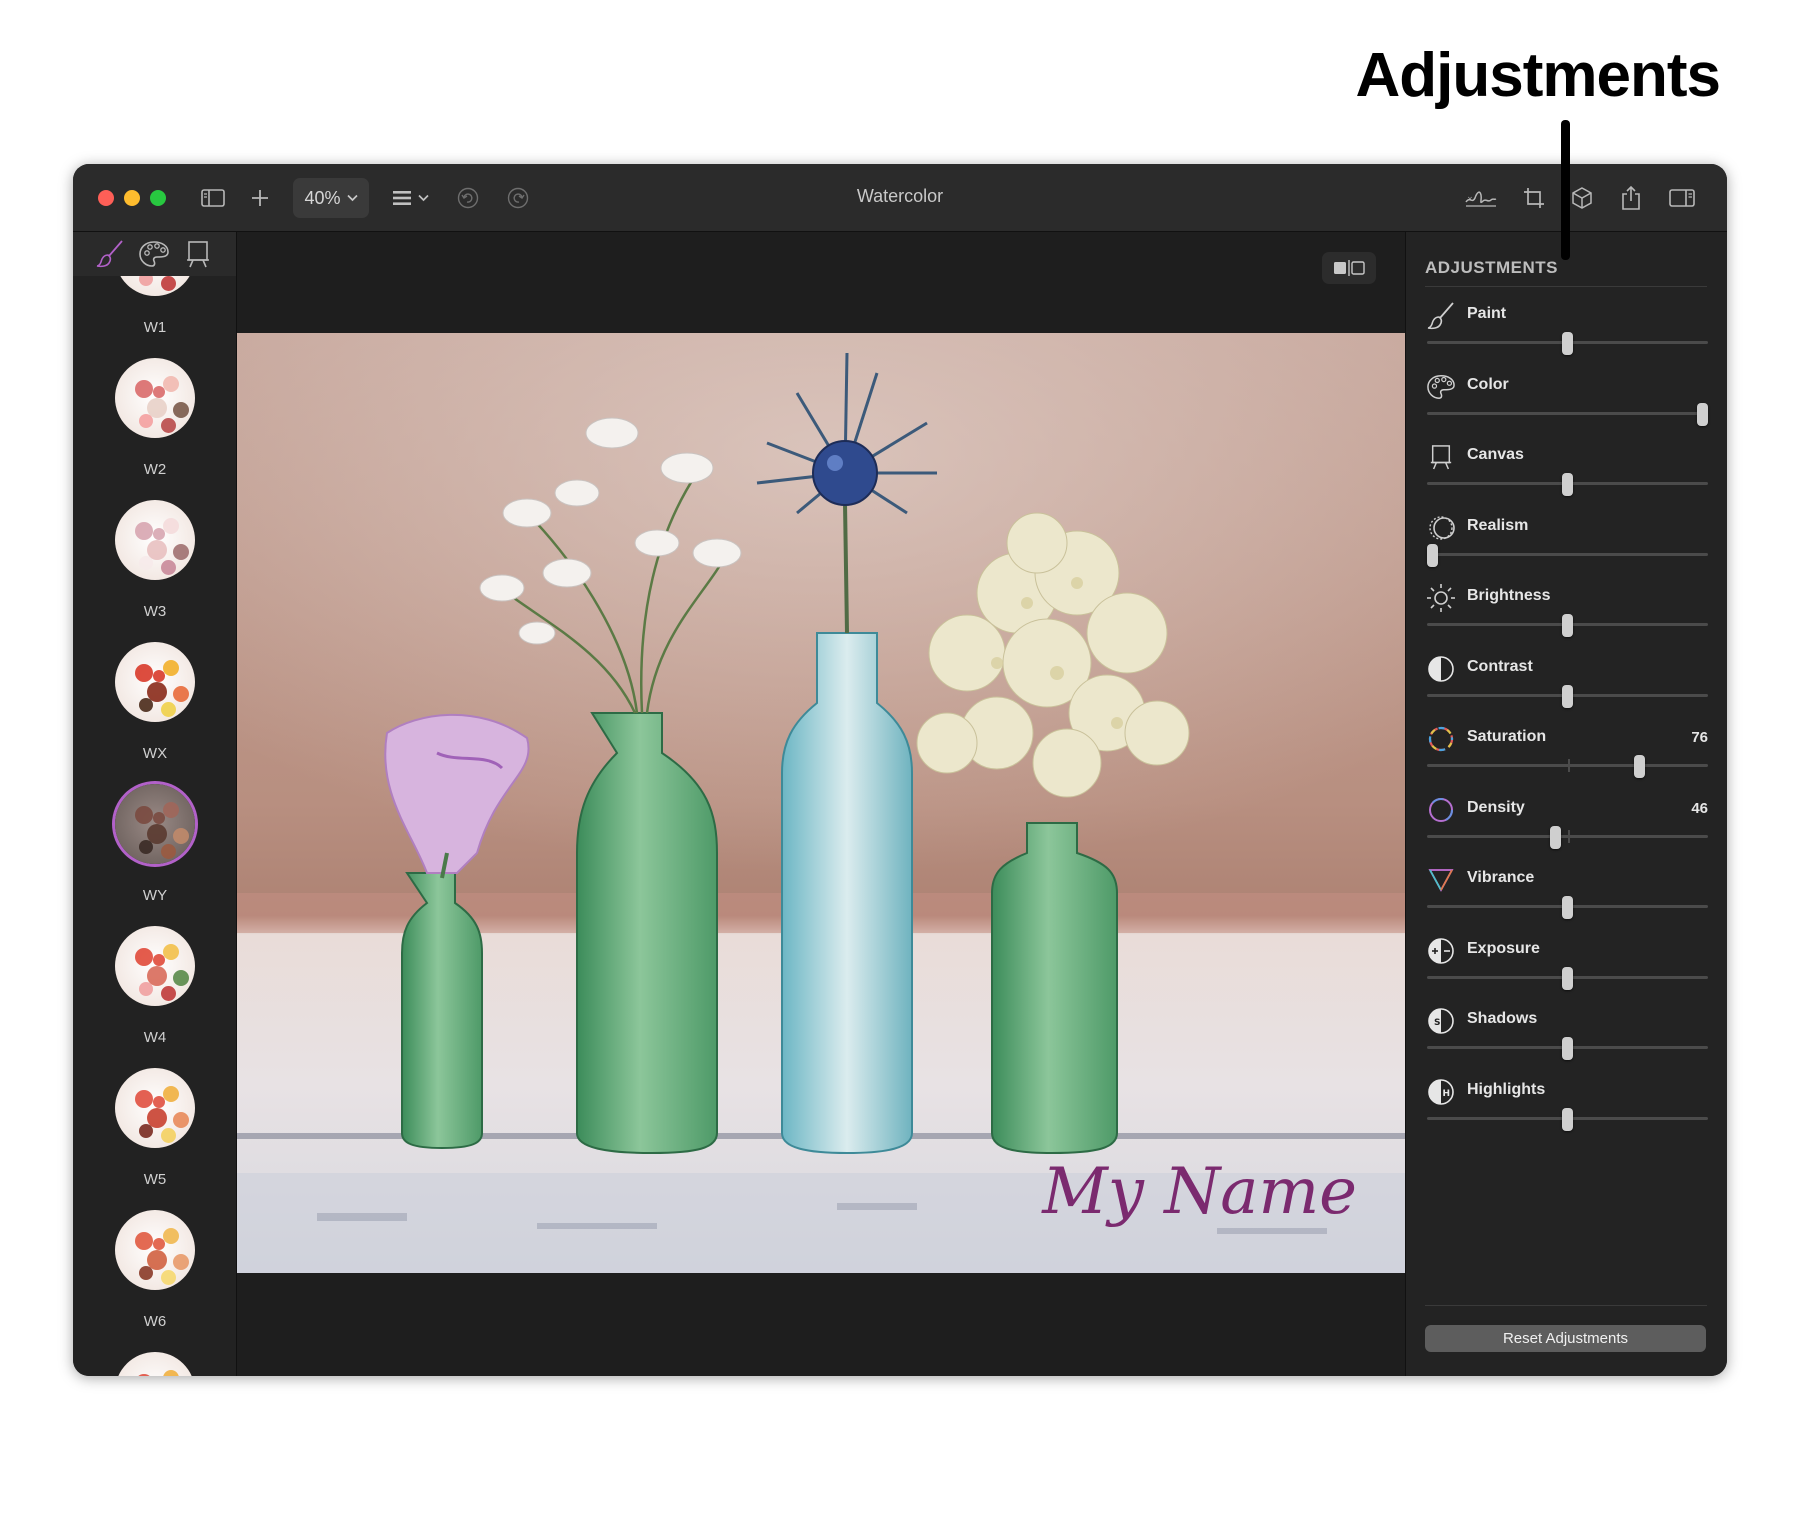 Image resolution: width=1800 pixels, height=1539 pixels. I want to click on preset-item: WY, so click(154, 854).